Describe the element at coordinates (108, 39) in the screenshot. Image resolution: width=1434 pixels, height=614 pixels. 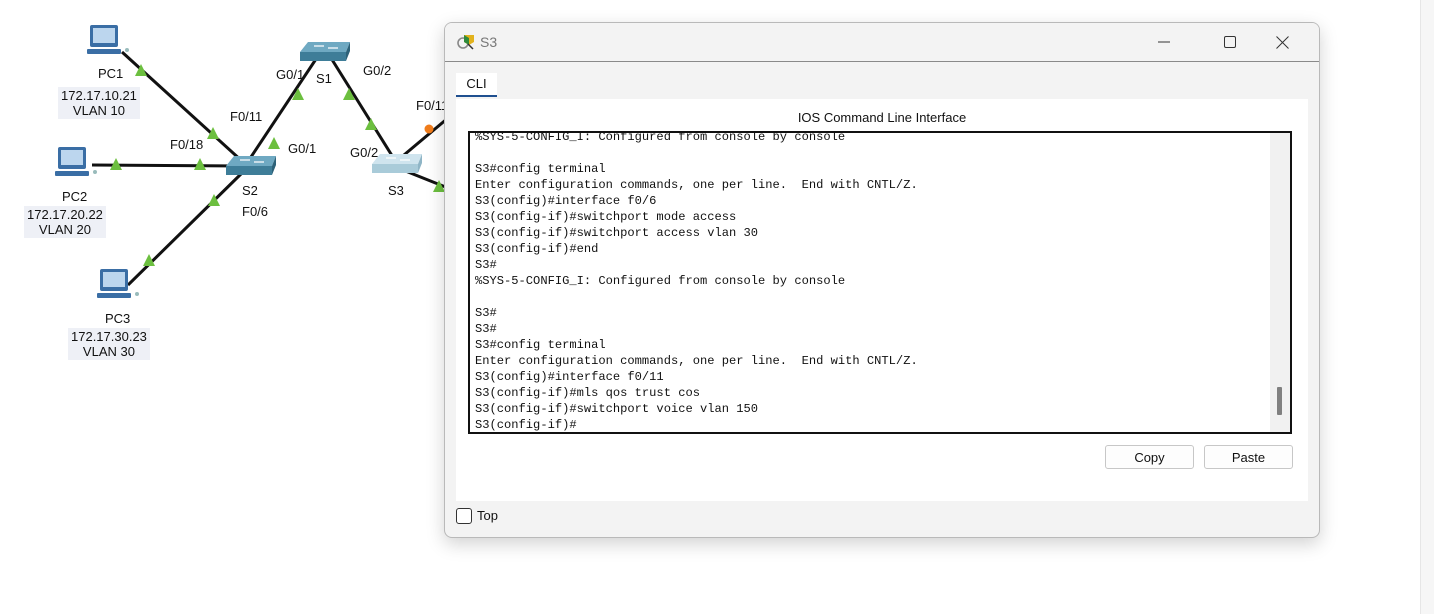
I see `pc1-icon` at that location.